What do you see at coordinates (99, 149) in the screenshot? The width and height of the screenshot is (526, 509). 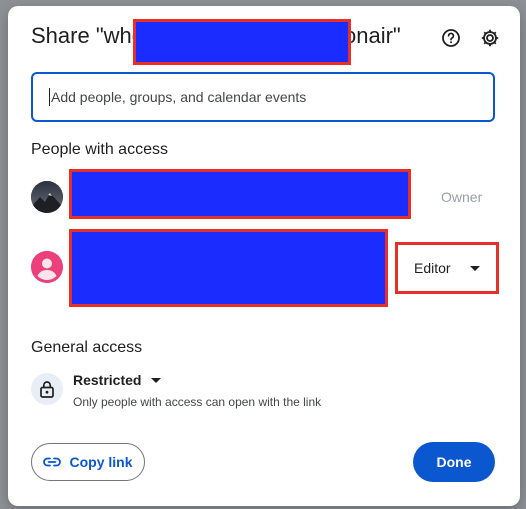 I see `people-with-access-heading: People with access` at bounding box center [99, 149].